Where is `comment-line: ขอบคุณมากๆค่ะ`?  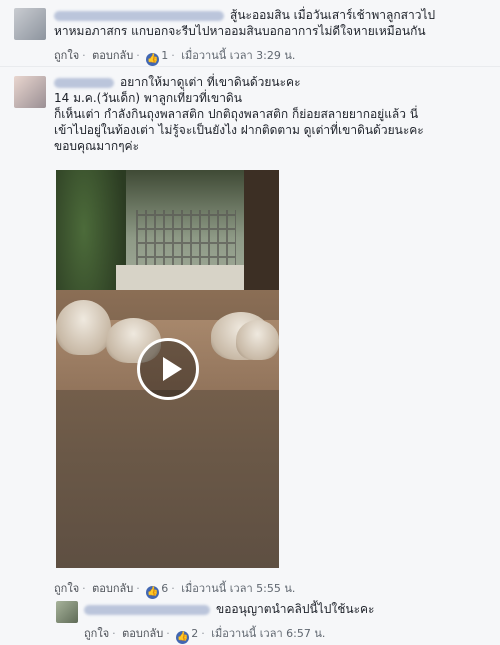
comment-line: ขอบคุณมากๆค่ะ is located at coordinates (97, 146).